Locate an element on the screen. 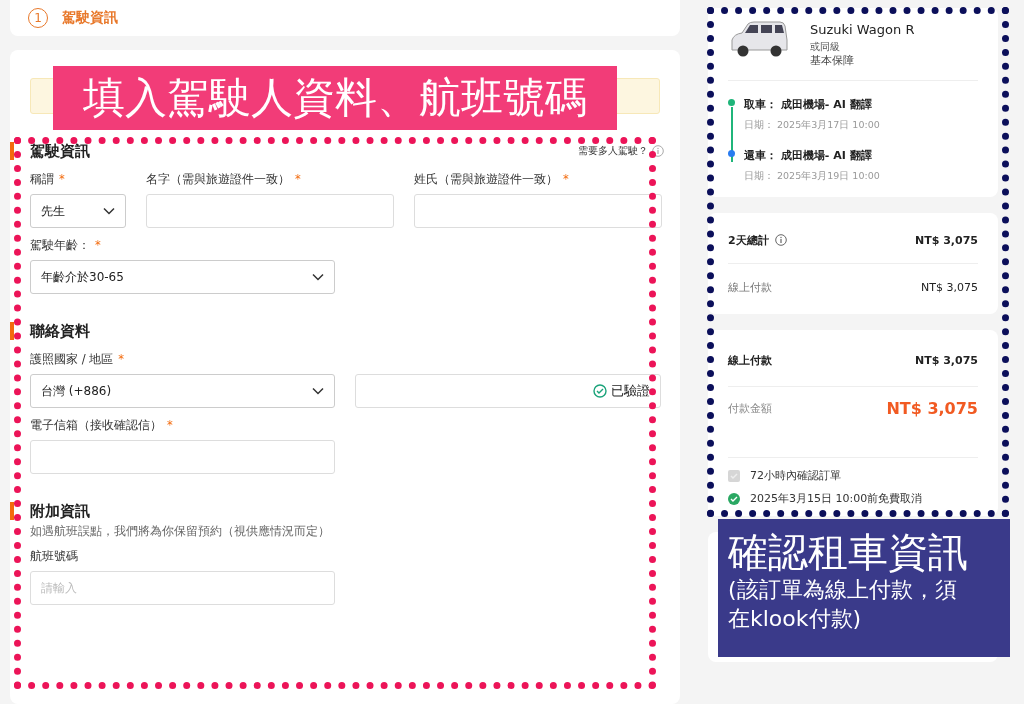 This screenshot has height=704, width=1024. select-field: 先生 is located at coordinates (78, 211).